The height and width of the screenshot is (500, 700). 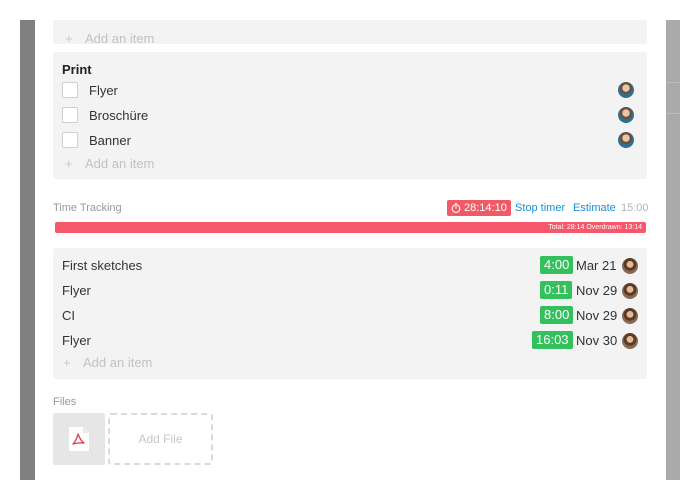 I want to click on time-entry-row: Flyer 16:03 Nov 30, so click(x=354, y=341).